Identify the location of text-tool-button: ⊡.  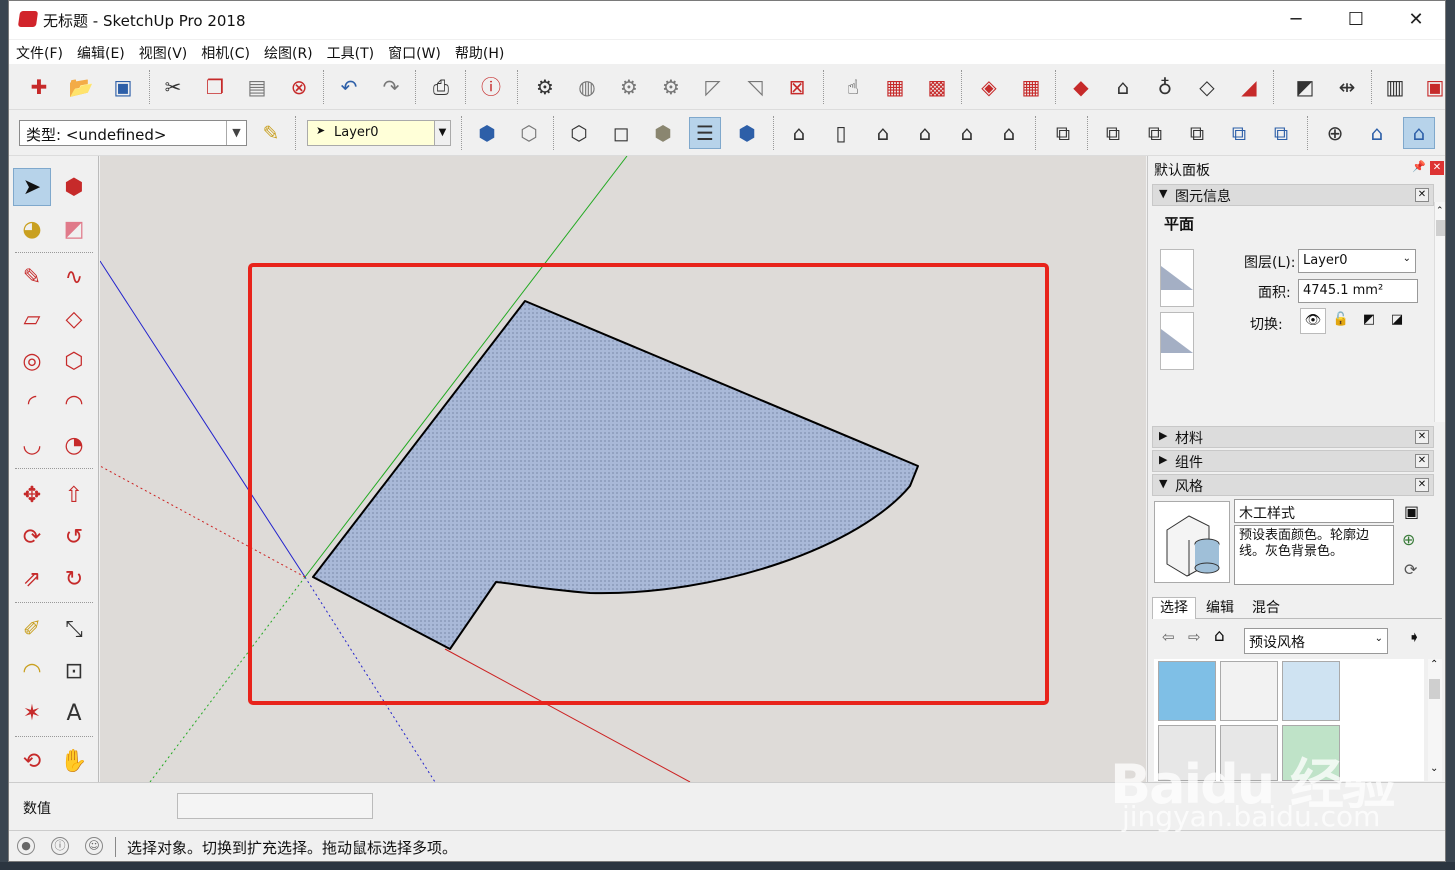
(74, 671).